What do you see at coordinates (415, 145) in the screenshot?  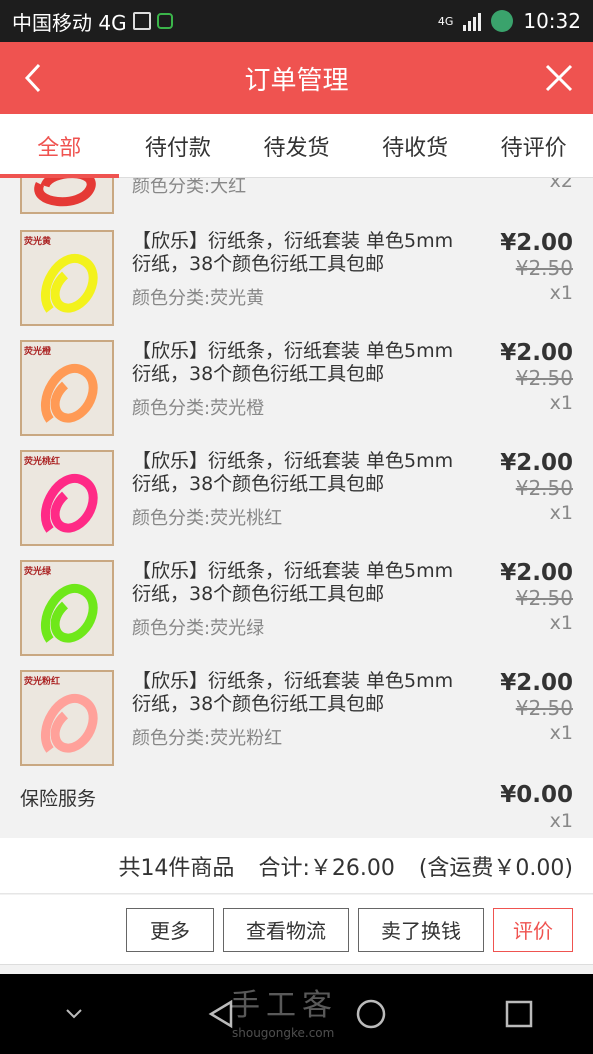 I see `tab-pending-receipt: 待收货` at bounding box center [415, 145].